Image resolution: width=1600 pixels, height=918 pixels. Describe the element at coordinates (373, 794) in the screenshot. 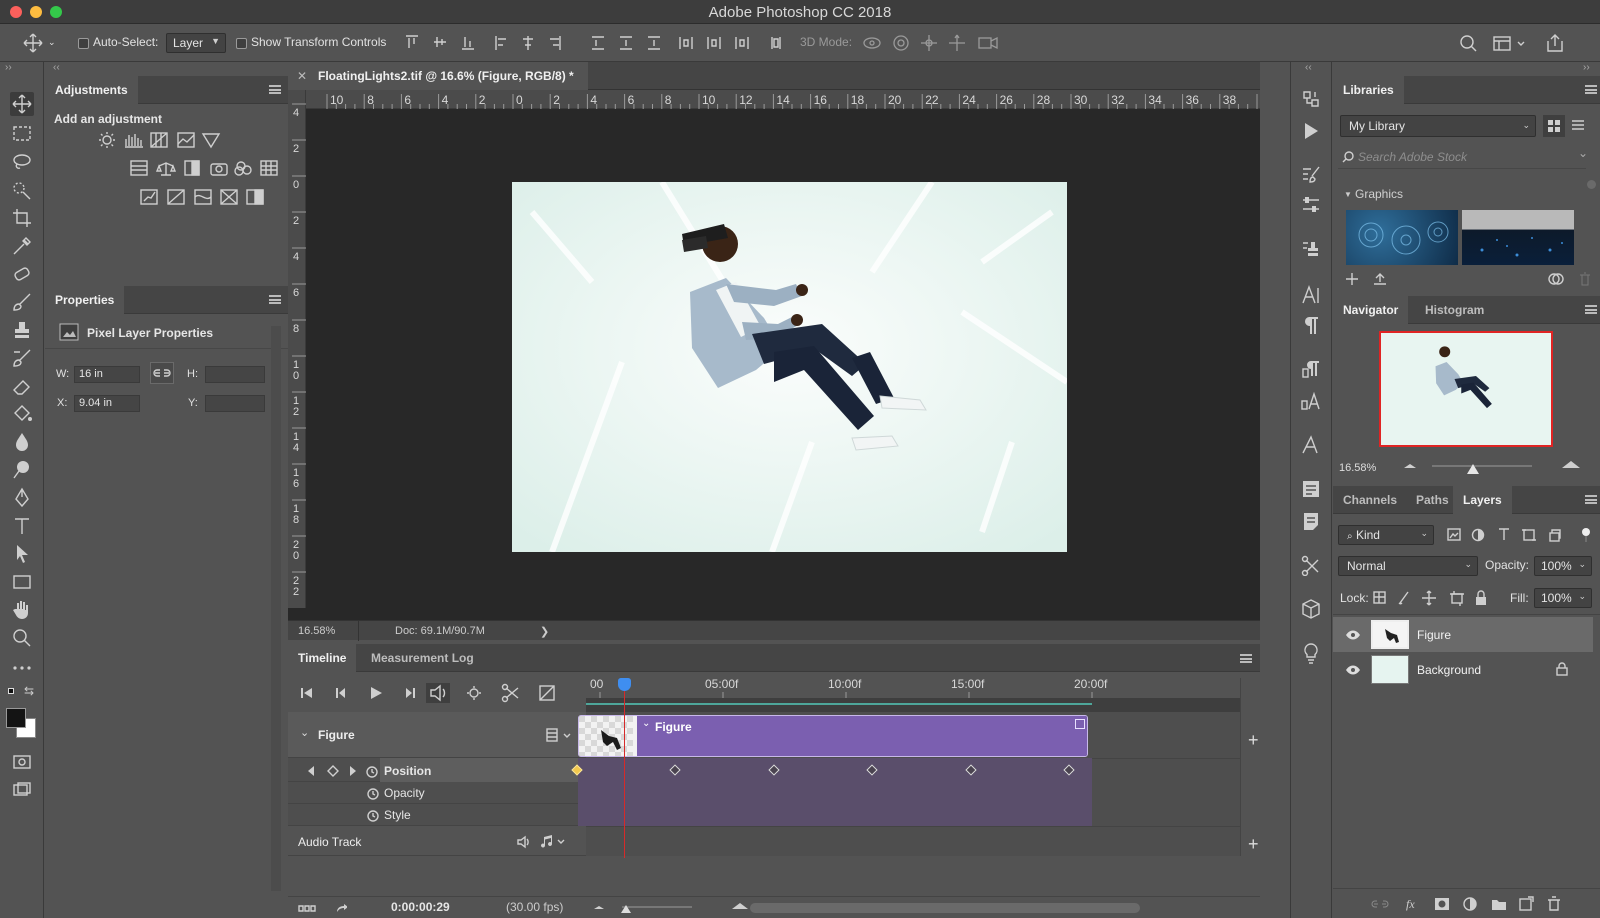

I see `stopwatch-icon` at that location.